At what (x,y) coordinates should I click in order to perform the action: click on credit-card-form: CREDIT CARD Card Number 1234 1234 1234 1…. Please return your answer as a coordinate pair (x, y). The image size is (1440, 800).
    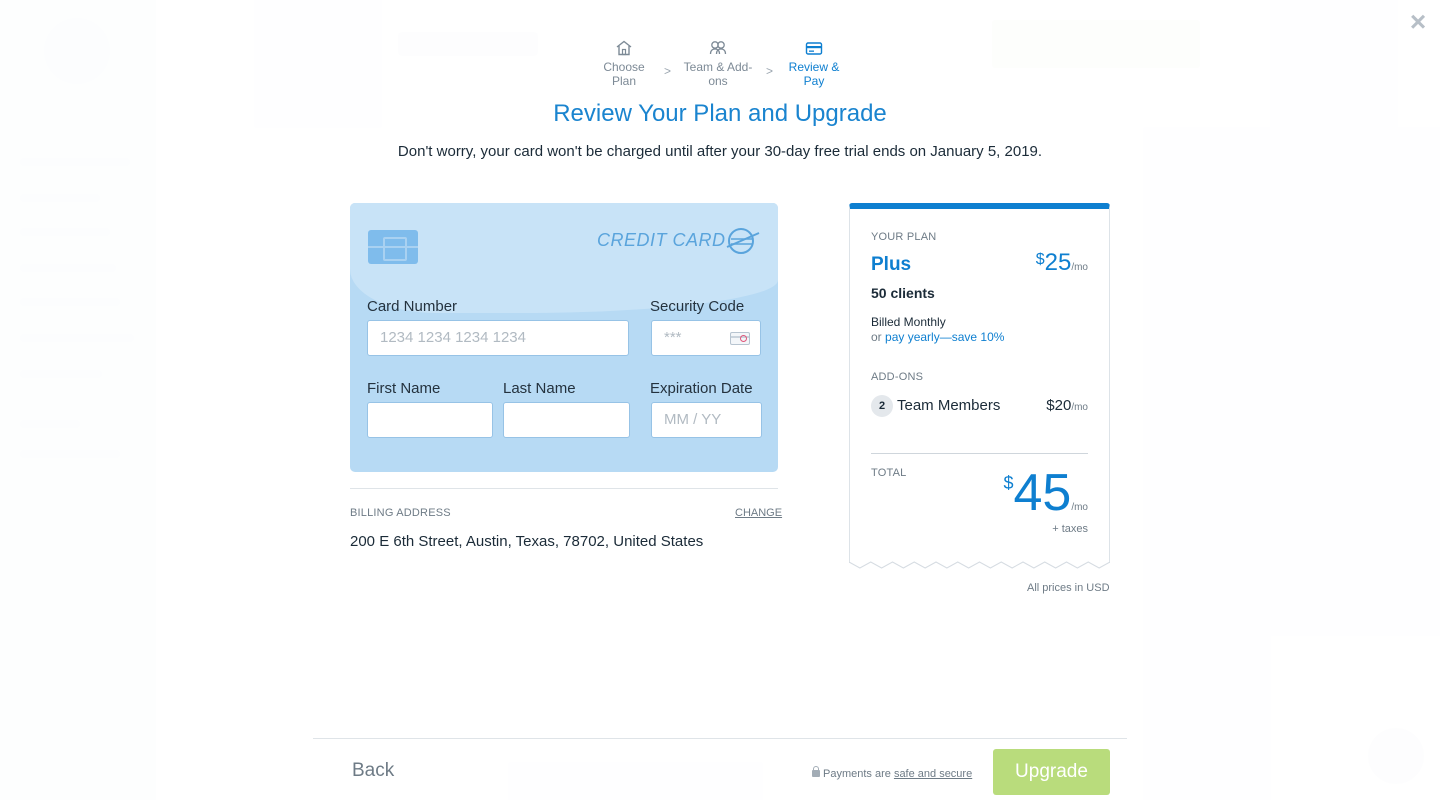
    Looking at the image, I should click on (564, 337).